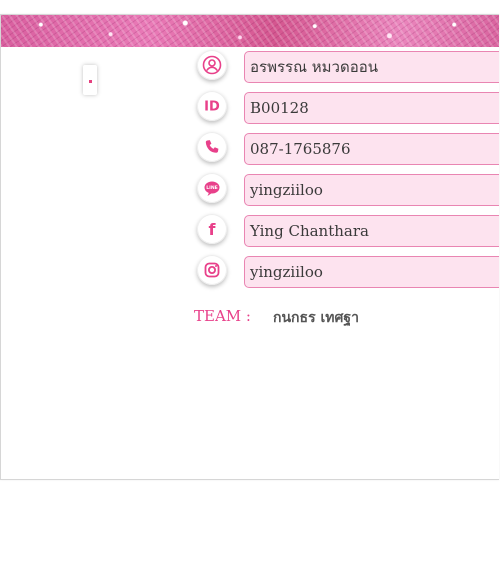 This screenshot has width=500, height=564. I want to click on id-row: ID B00128, so click(348, 108).